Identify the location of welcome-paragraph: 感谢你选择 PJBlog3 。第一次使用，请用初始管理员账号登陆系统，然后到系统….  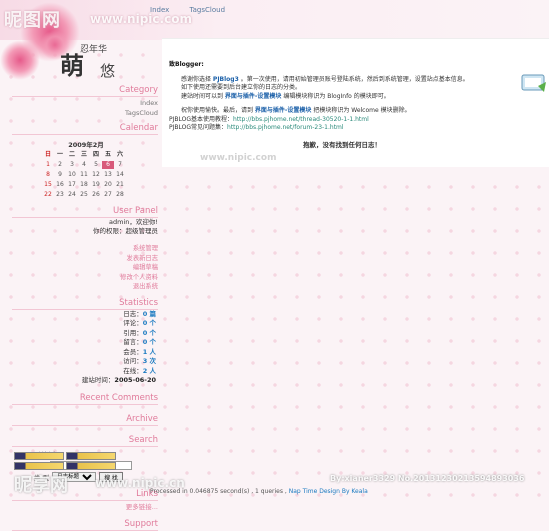
(325, 79).